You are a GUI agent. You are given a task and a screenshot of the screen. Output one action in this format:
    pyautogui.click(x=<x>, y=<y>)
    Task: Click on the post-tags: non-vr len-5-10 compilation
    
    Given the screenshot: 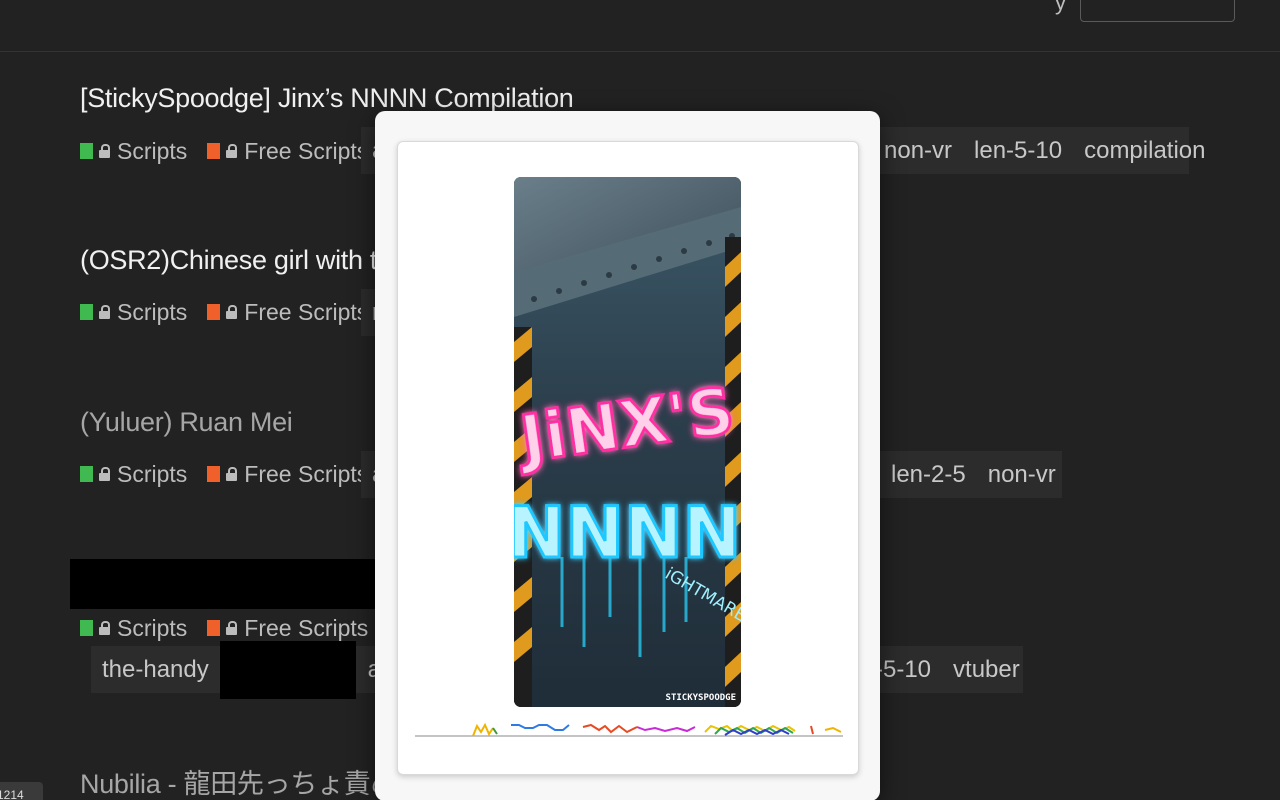 What is the action you would take?
    pyautogui.click(x=1034, y=150)
    